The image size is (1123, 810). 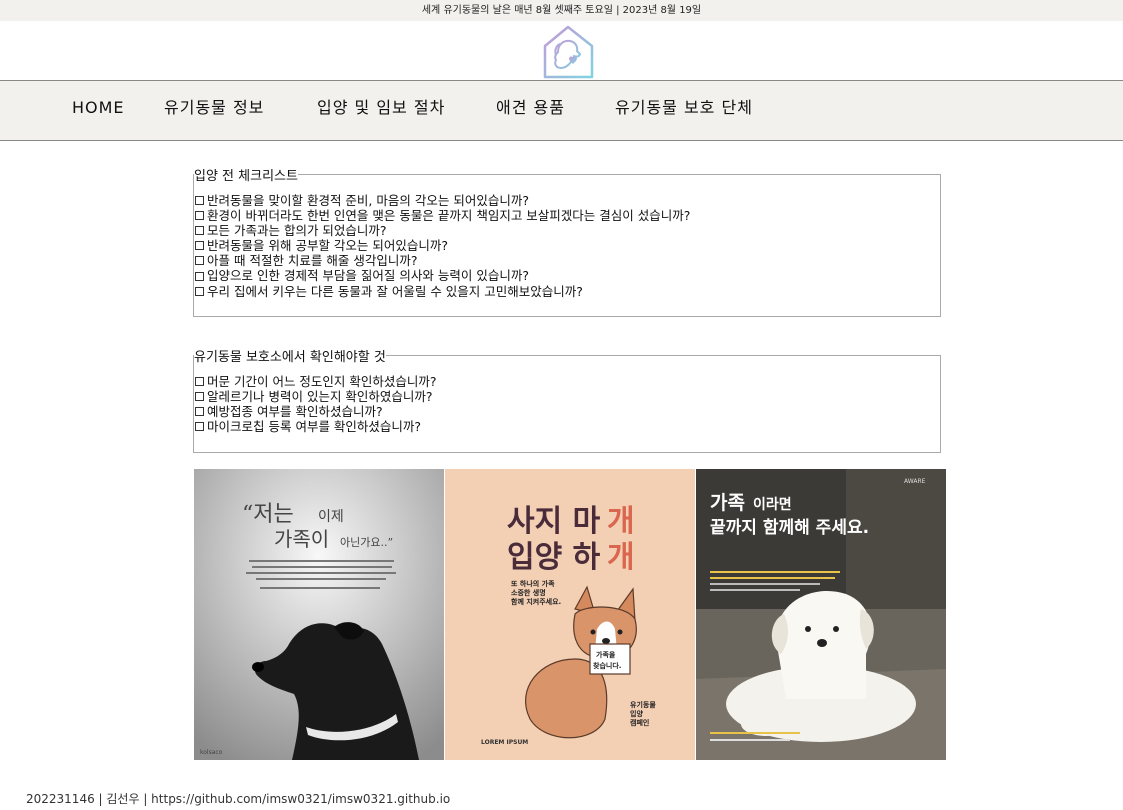 I want to click on checklist-item: 예방접종 여부를 확인하셨습니까?, so click(x=567, y=411).